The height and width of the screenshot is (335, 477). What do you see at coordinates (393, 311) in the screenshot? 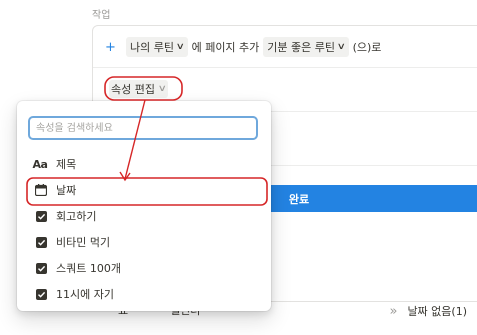
I see `double-chevron-right-icon: »` at bounding box center [393, 311].